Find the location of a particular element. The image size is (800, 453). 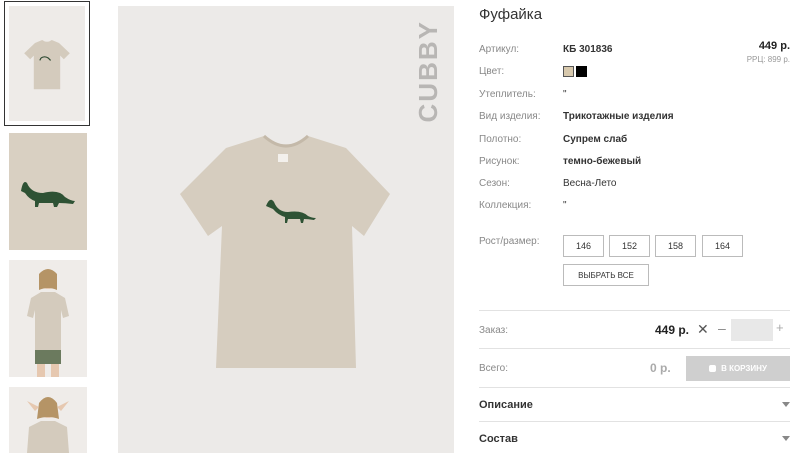

multiply-icon: ✕ is located at coordinates (703, 329).